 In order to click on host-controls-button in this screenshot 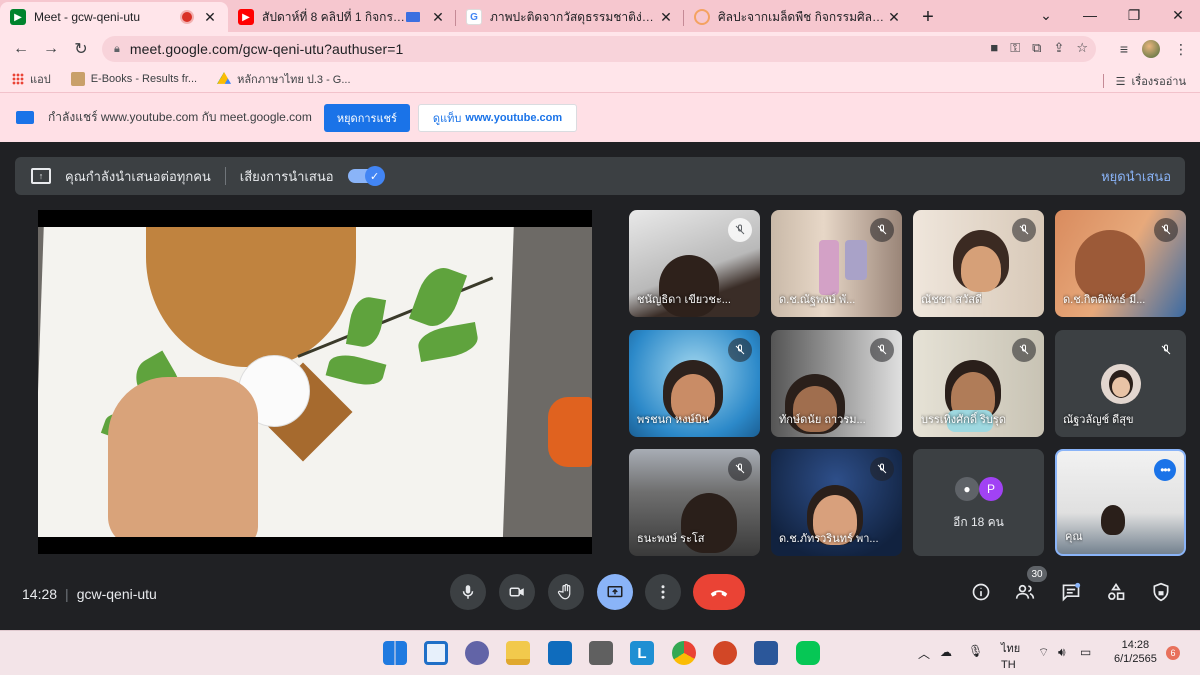, I will do `click(1161, 592)`.